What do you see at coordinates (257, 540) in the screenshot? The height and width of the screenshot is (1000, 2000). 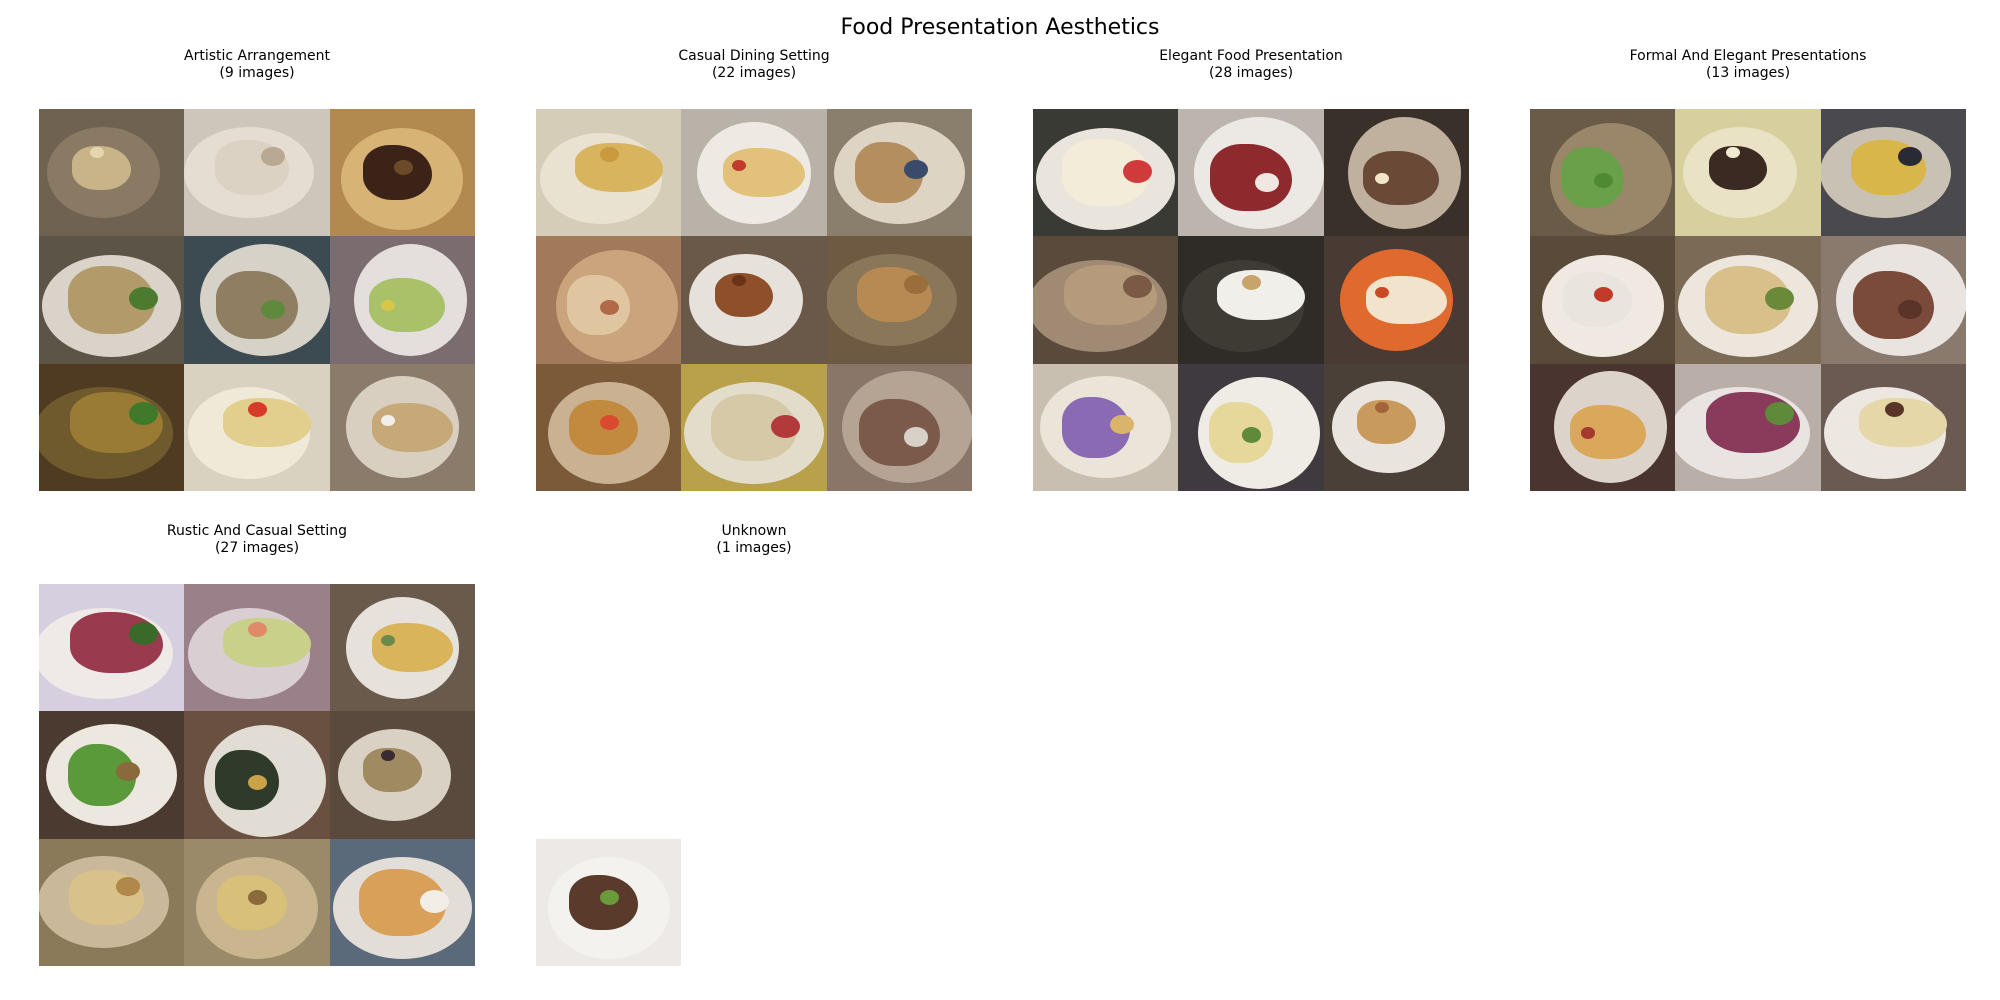 I see `panel-title: Rustic And Casual Setting (27 images)` at bounding box center [257, 540].